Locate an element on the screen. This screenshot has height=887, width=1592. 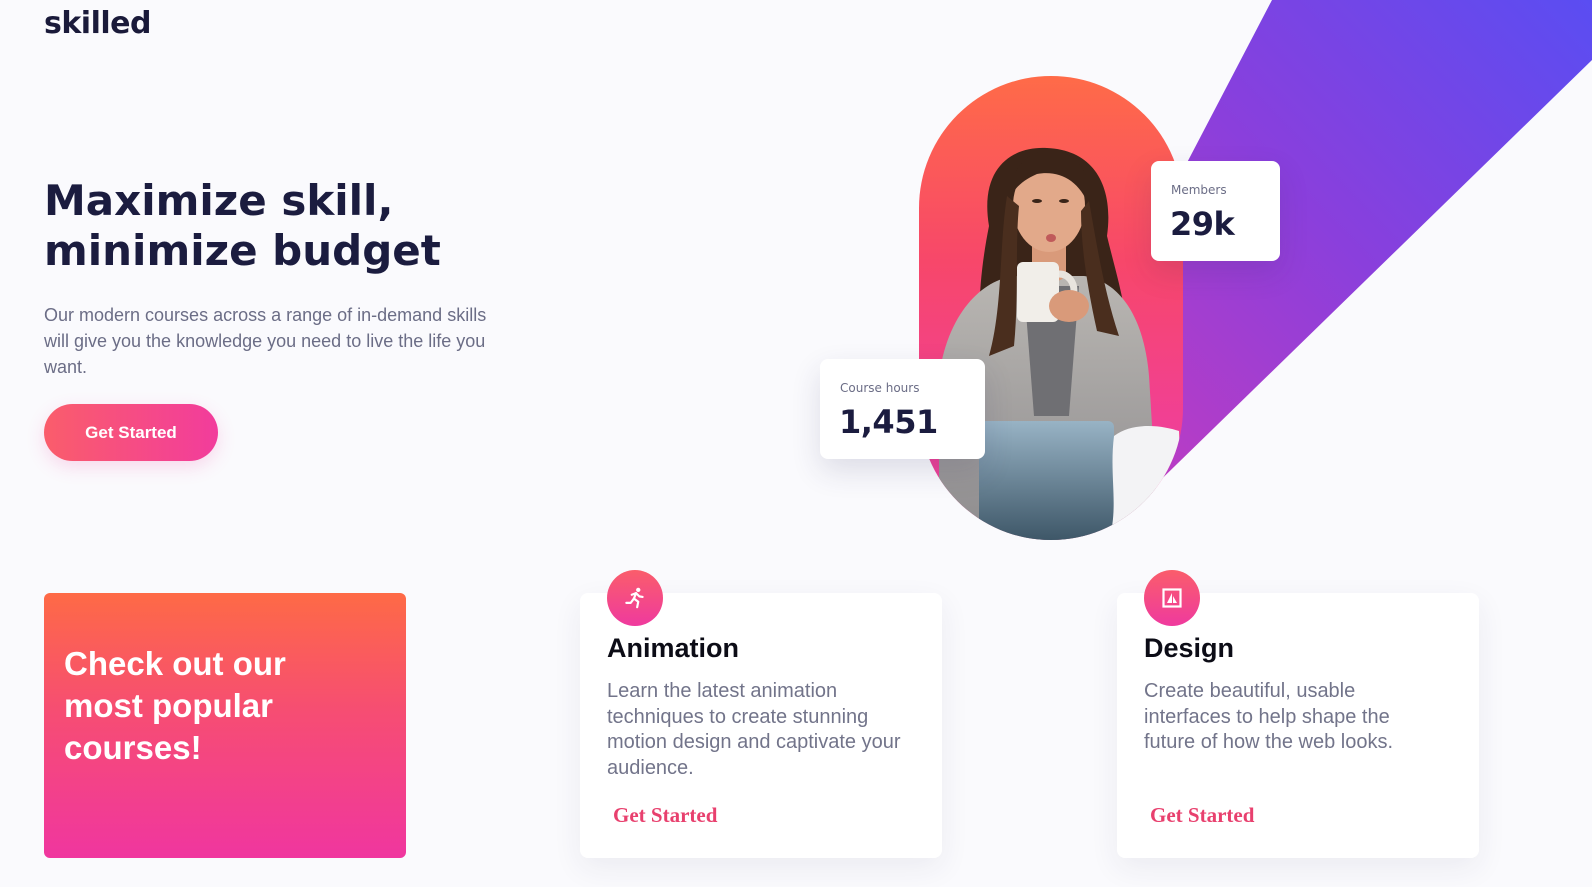
promo-text: Check out our most popular courses! is located at coordinates (175, 705).